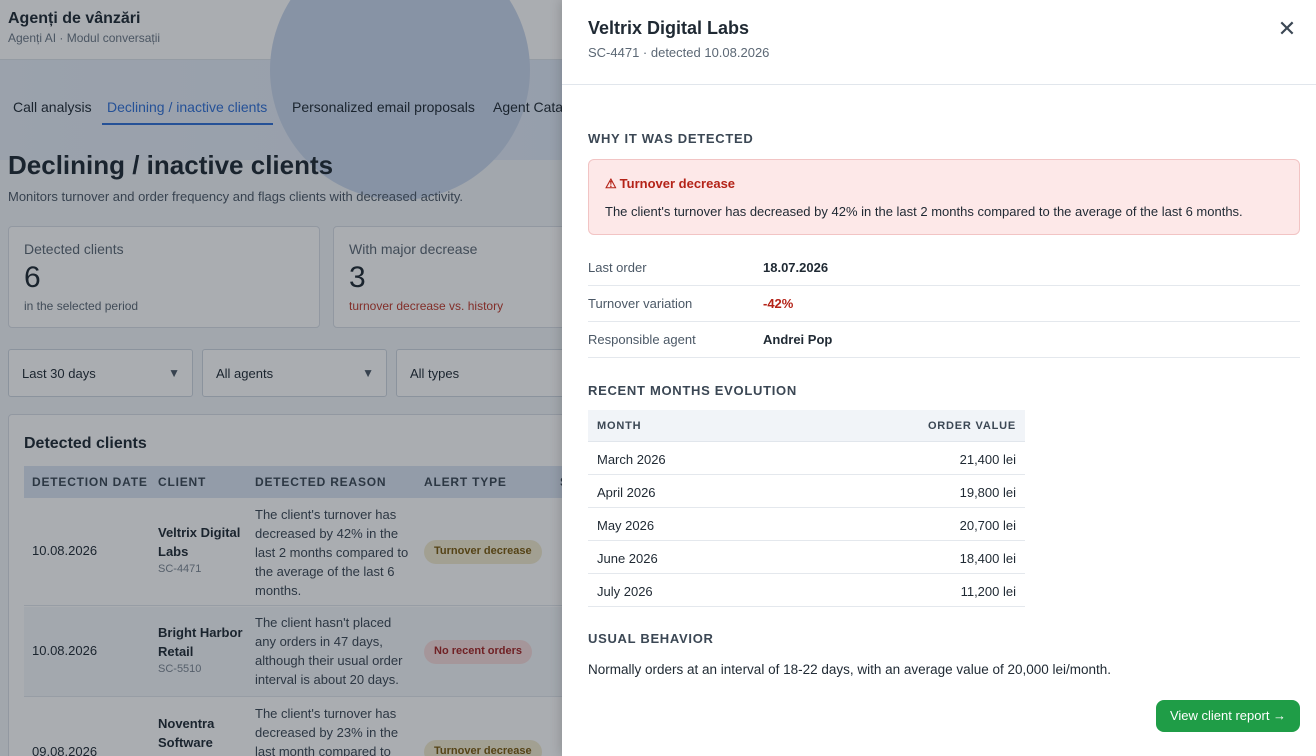 The width and height of the screenshot is (1316, 756). I want to click on order-value-cell: 21,400 lei, so click(987, 459).